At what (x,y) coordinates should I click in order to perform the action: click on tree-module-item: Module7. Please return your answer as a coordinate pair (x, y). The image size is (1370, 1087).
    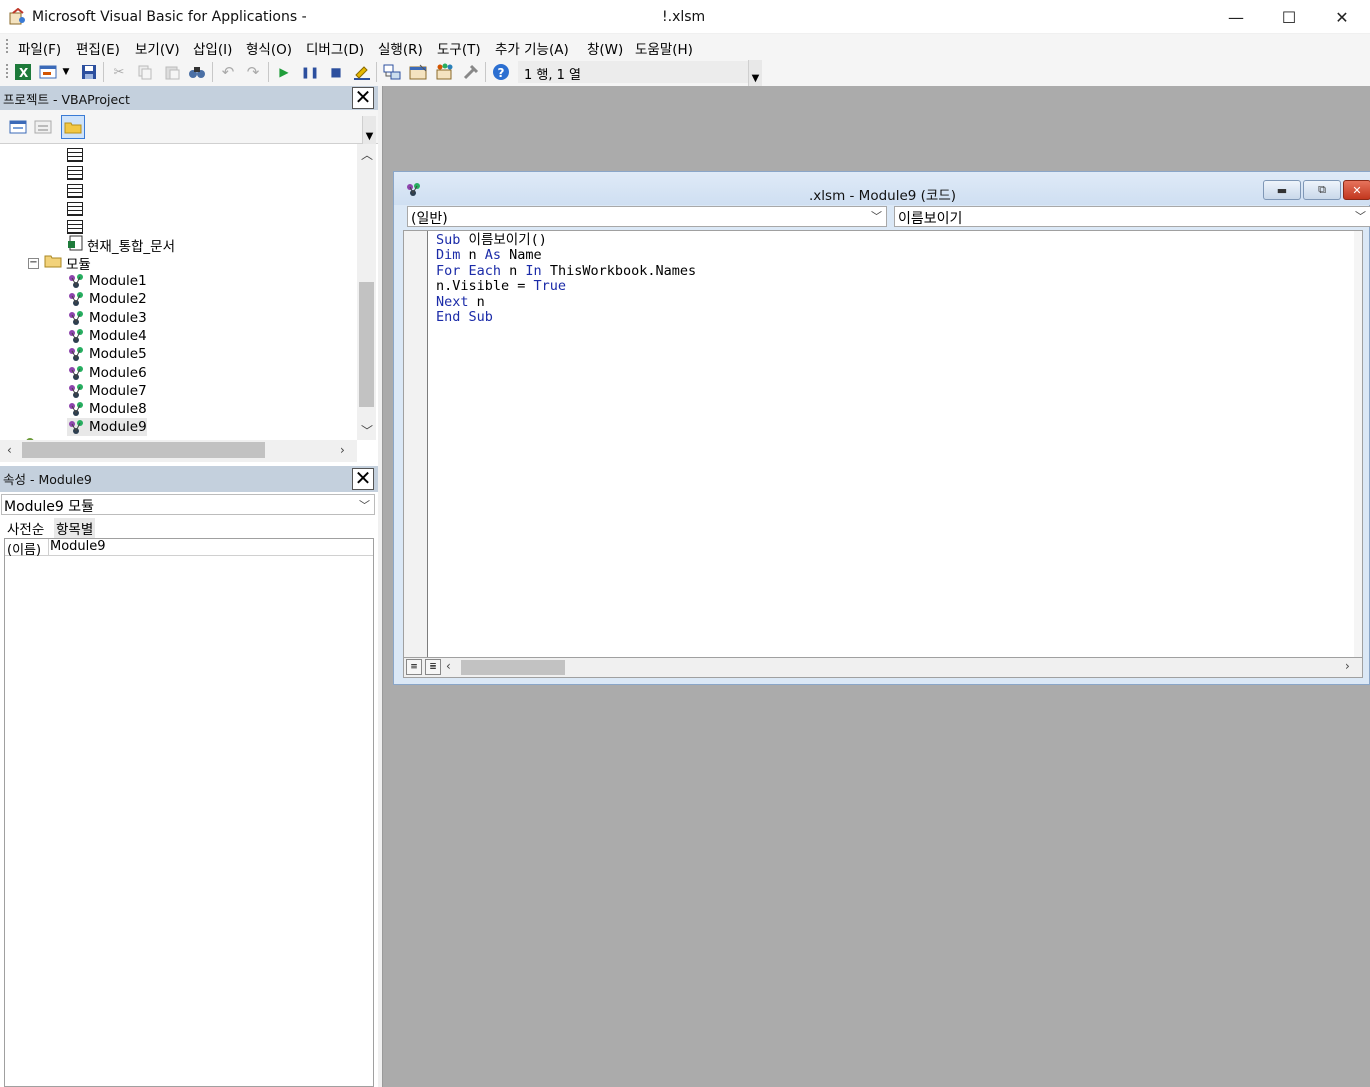
    Looking at the image, I should click on (107, 391).